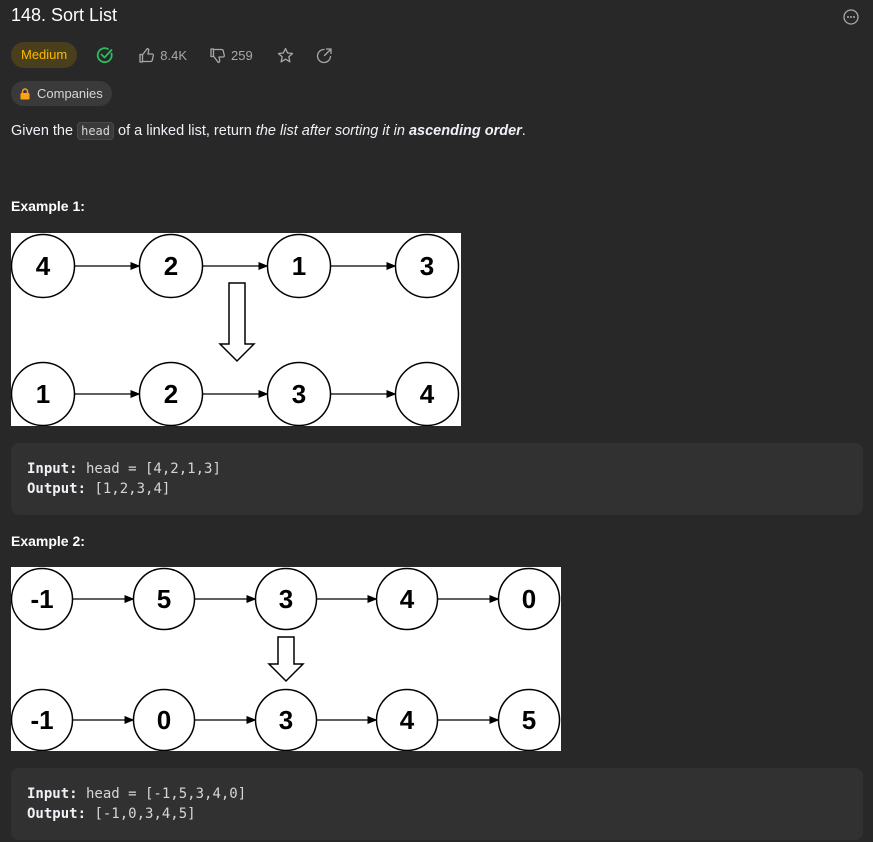 This screenshot has width=873, height=842. What do you see at coordinates (105, 55) in the screenshot?
I see `check-circle-icon` at bounding box center [105, 55].